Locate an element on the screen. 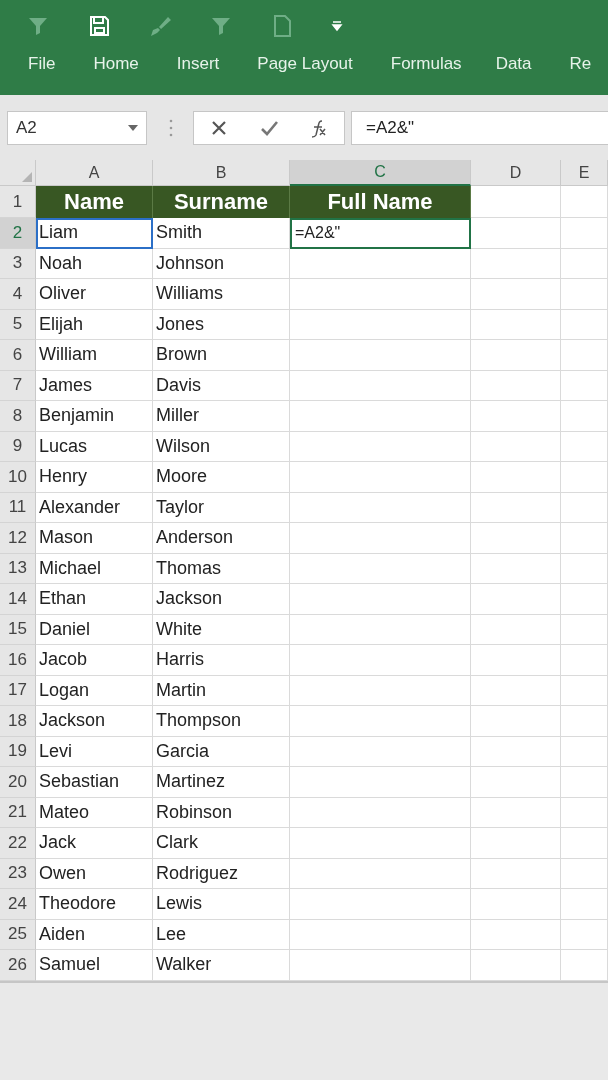 The width and height of the screenshot is (608, 1080). table-cell: Robinson is located at coordinates (221, 812).